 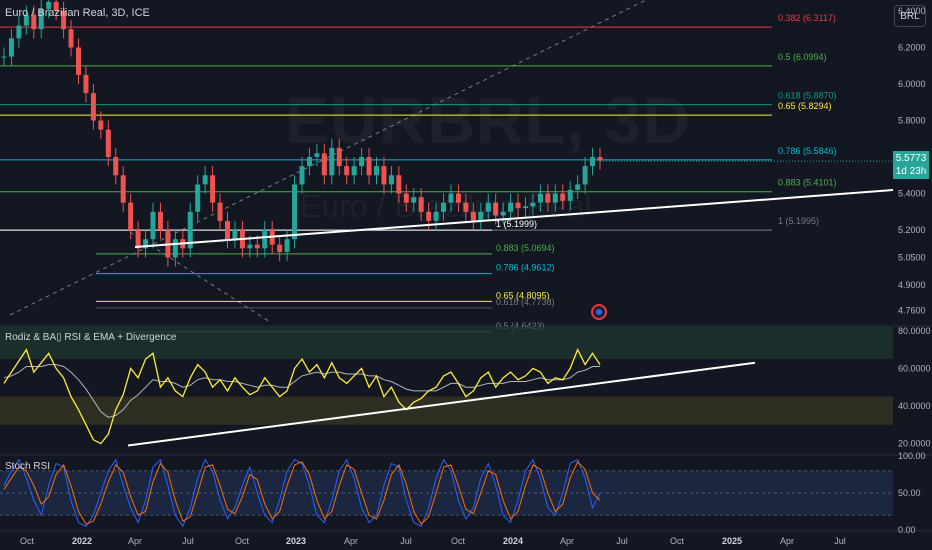 I want to click on price-axis-label: 5.8000, so click(x=912, y=121).